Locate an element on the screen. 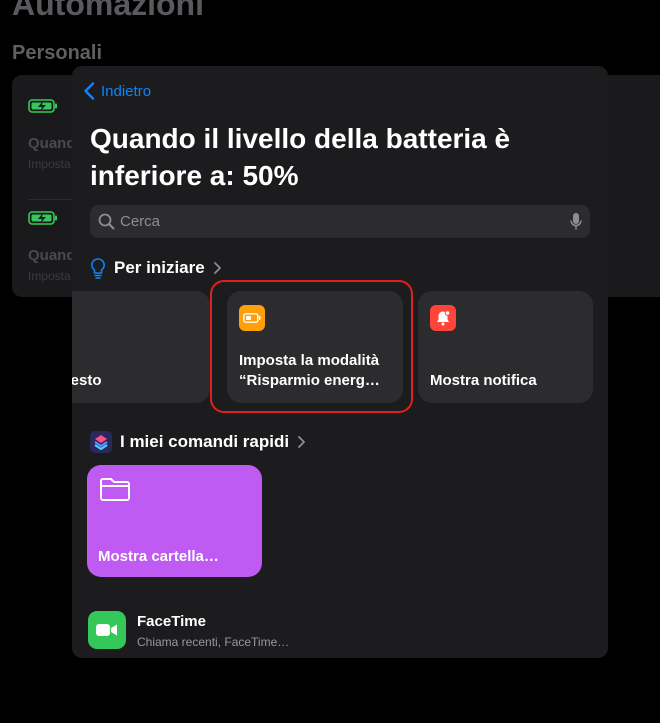 Image resolution: width=660 pixels, height=723 pixels. lightbulb-icon is located at coordinates (98, 268).